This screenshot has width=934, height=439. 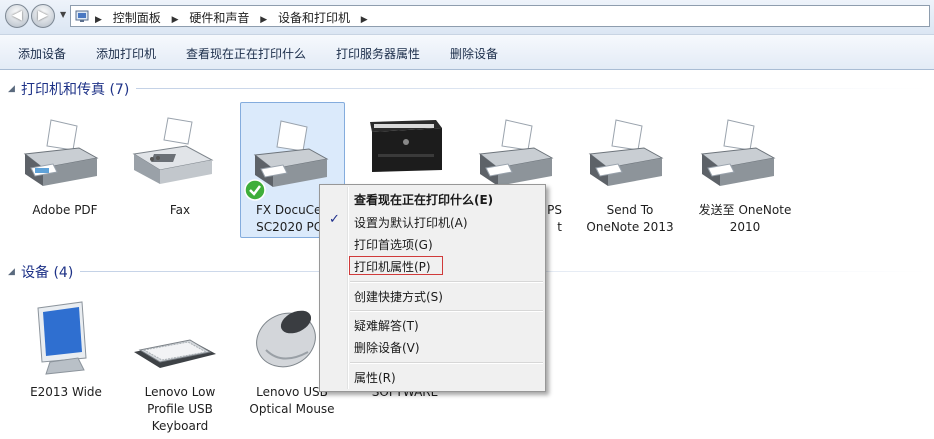 What do you see at coordinates (630, 218) in the screenshot?
I see `printer-label: Send To OneNote 2013` at bounding box center [630, 218].